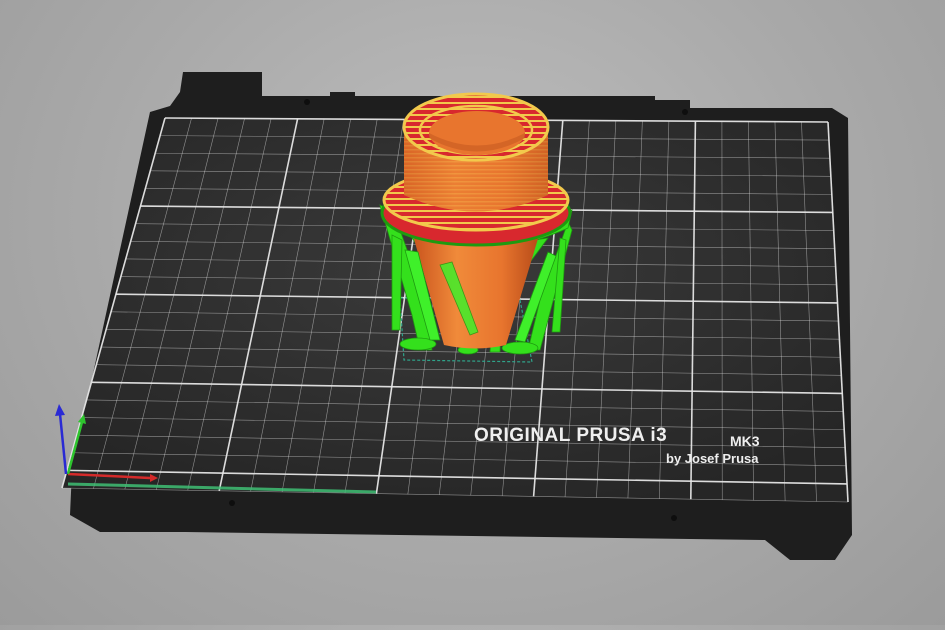 The width and height of the screenshot is (945, 630). I want to click on bed-model-text: MK3, so click(745, 441).